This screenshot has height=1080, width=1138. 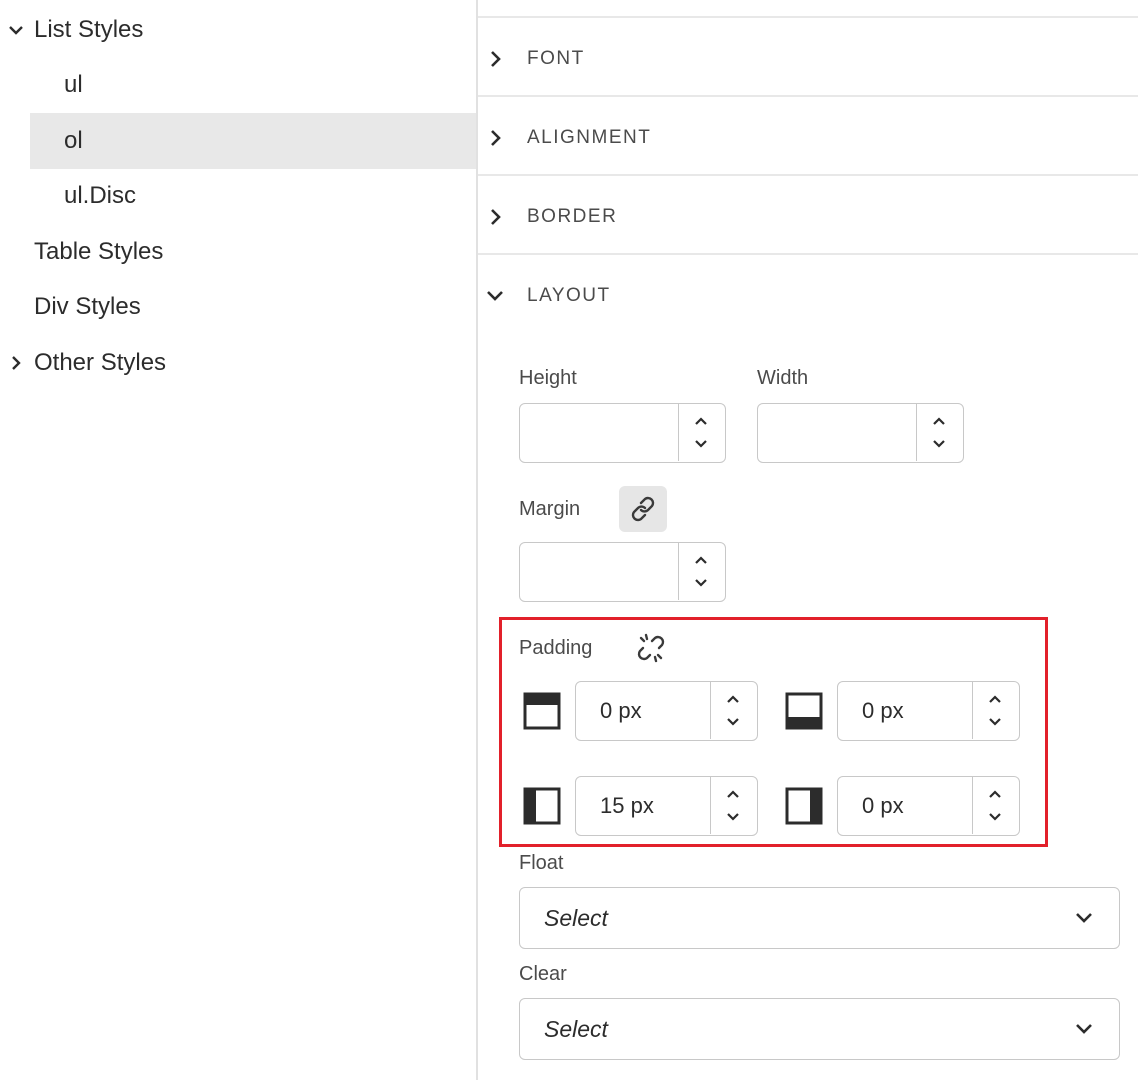 I want to click on link-icon, so click(x=643, y=509).